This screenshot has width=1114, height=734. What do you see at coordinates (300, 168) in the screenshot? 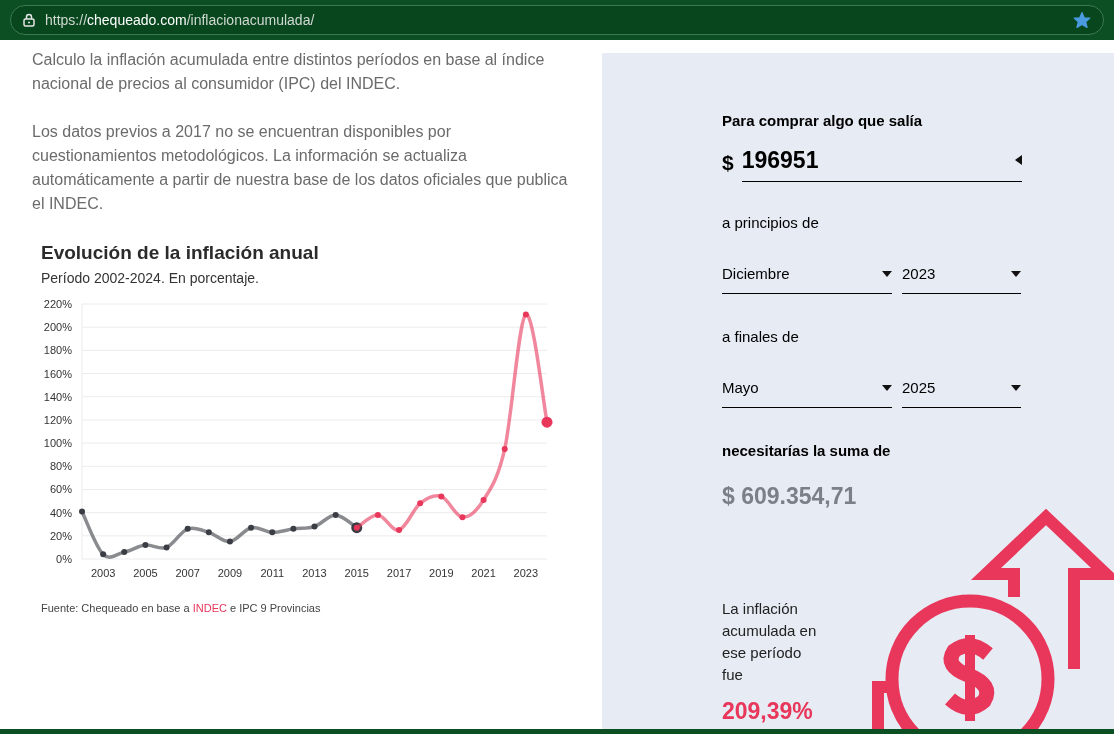
I see `intro-paragraph: Los datos previos a 2017 no se encuentran disponibles por cuestionamientos metodológicos. La información se actualiza automáticamente a partir de nuestra base de los datos oficiales que publica el INDEC.` at bounding box center [300, 168].